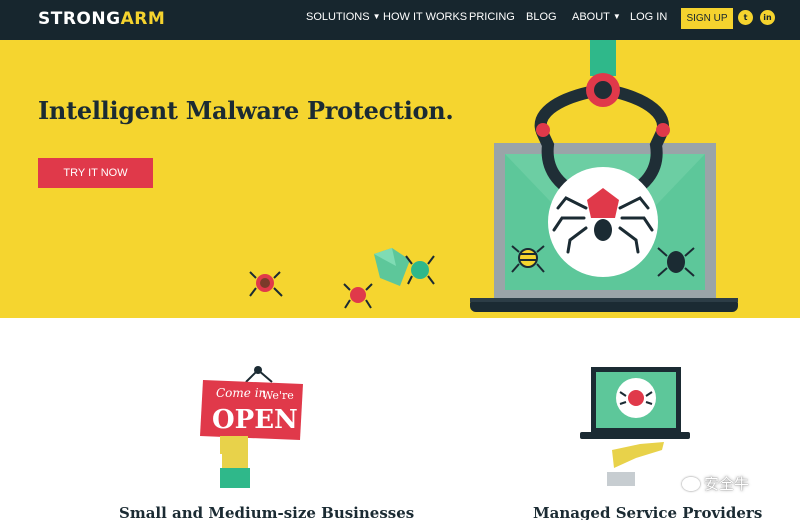  Describe the element at coordinates (648, 512) in the screenshot. I see `feature-title-msp: Managed Service Providers` at that location.